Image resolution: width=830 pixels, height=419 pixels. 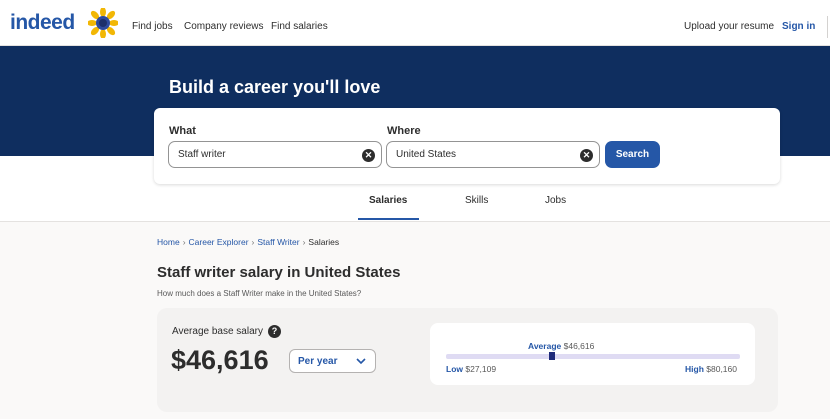 What do you see at coordinates (404, 131) in the screenshot?
I see `where-label: Where` at bounding box center [404, 131].